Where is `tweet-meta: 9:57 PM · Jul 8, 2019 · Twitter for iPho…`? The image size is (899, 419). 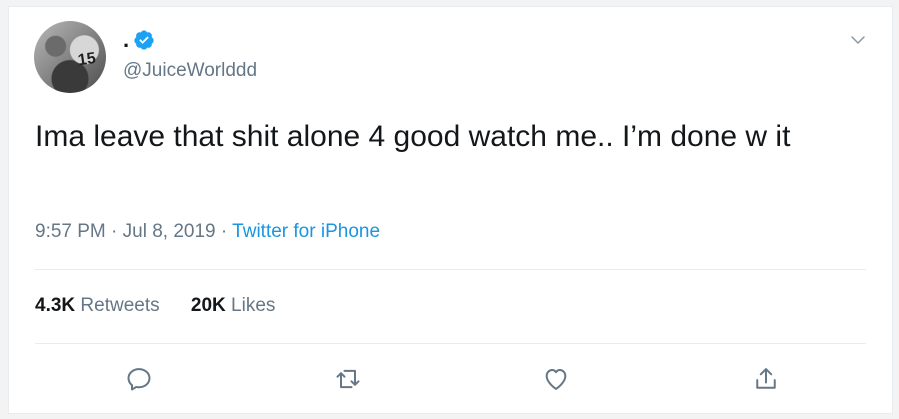
tweet-meta: 9:57 PM · Jul 8, 2019 · Twitter for iPho… is located at coordinates (207, 232).